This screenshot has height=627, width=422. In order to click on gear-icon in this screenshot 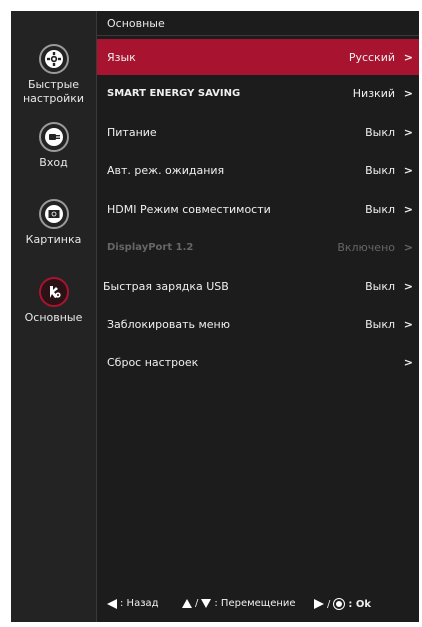, I will do `click(53, 59)`.